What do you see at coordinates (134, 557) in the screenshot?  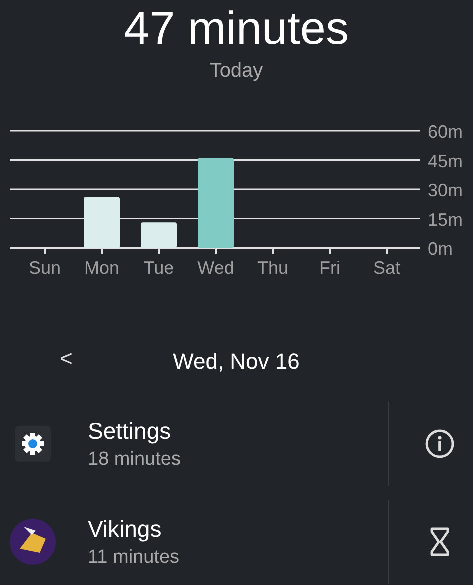 I see `usage-time: 11 minutes` at bounding box center [134, 557].